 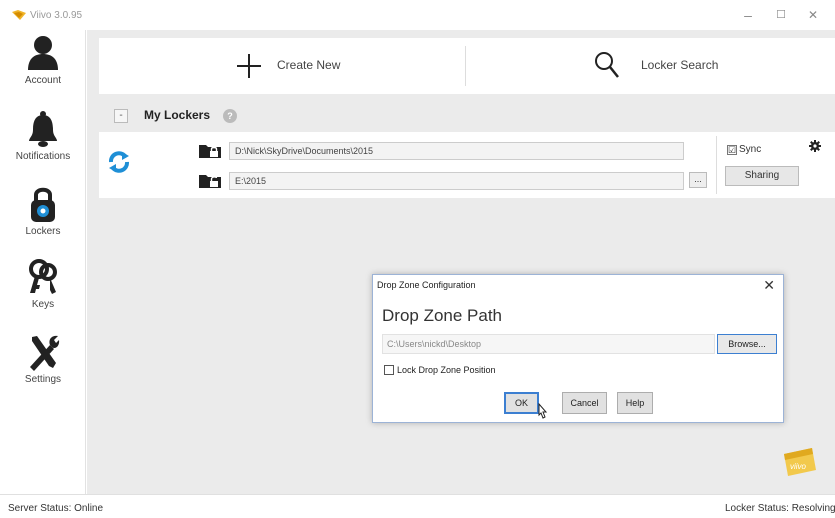 I want to click on plus-icon, so click(x=249, y=66).